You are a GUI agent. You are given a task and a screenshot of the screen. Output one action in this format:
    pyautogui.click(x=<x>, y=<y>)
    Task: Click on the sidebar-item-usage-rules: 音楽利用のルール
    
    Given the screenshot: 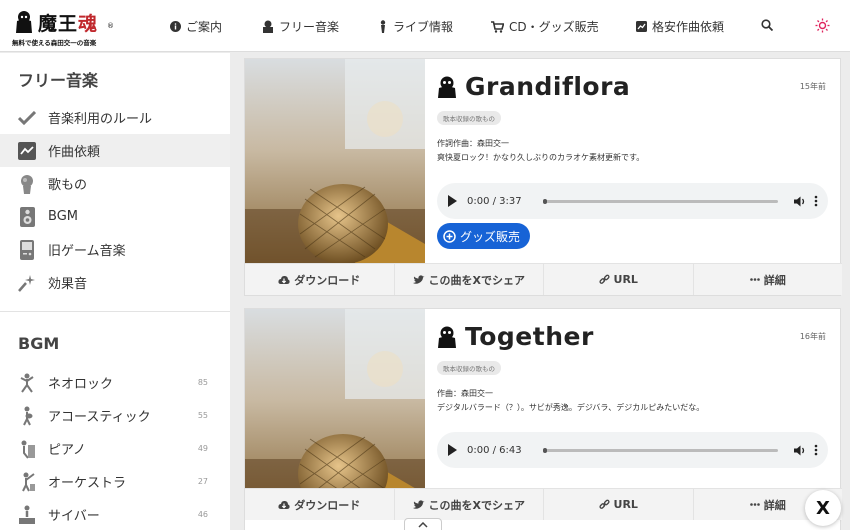 What is the action you would take?
    pyautogui.click(x=115, y=117)
    